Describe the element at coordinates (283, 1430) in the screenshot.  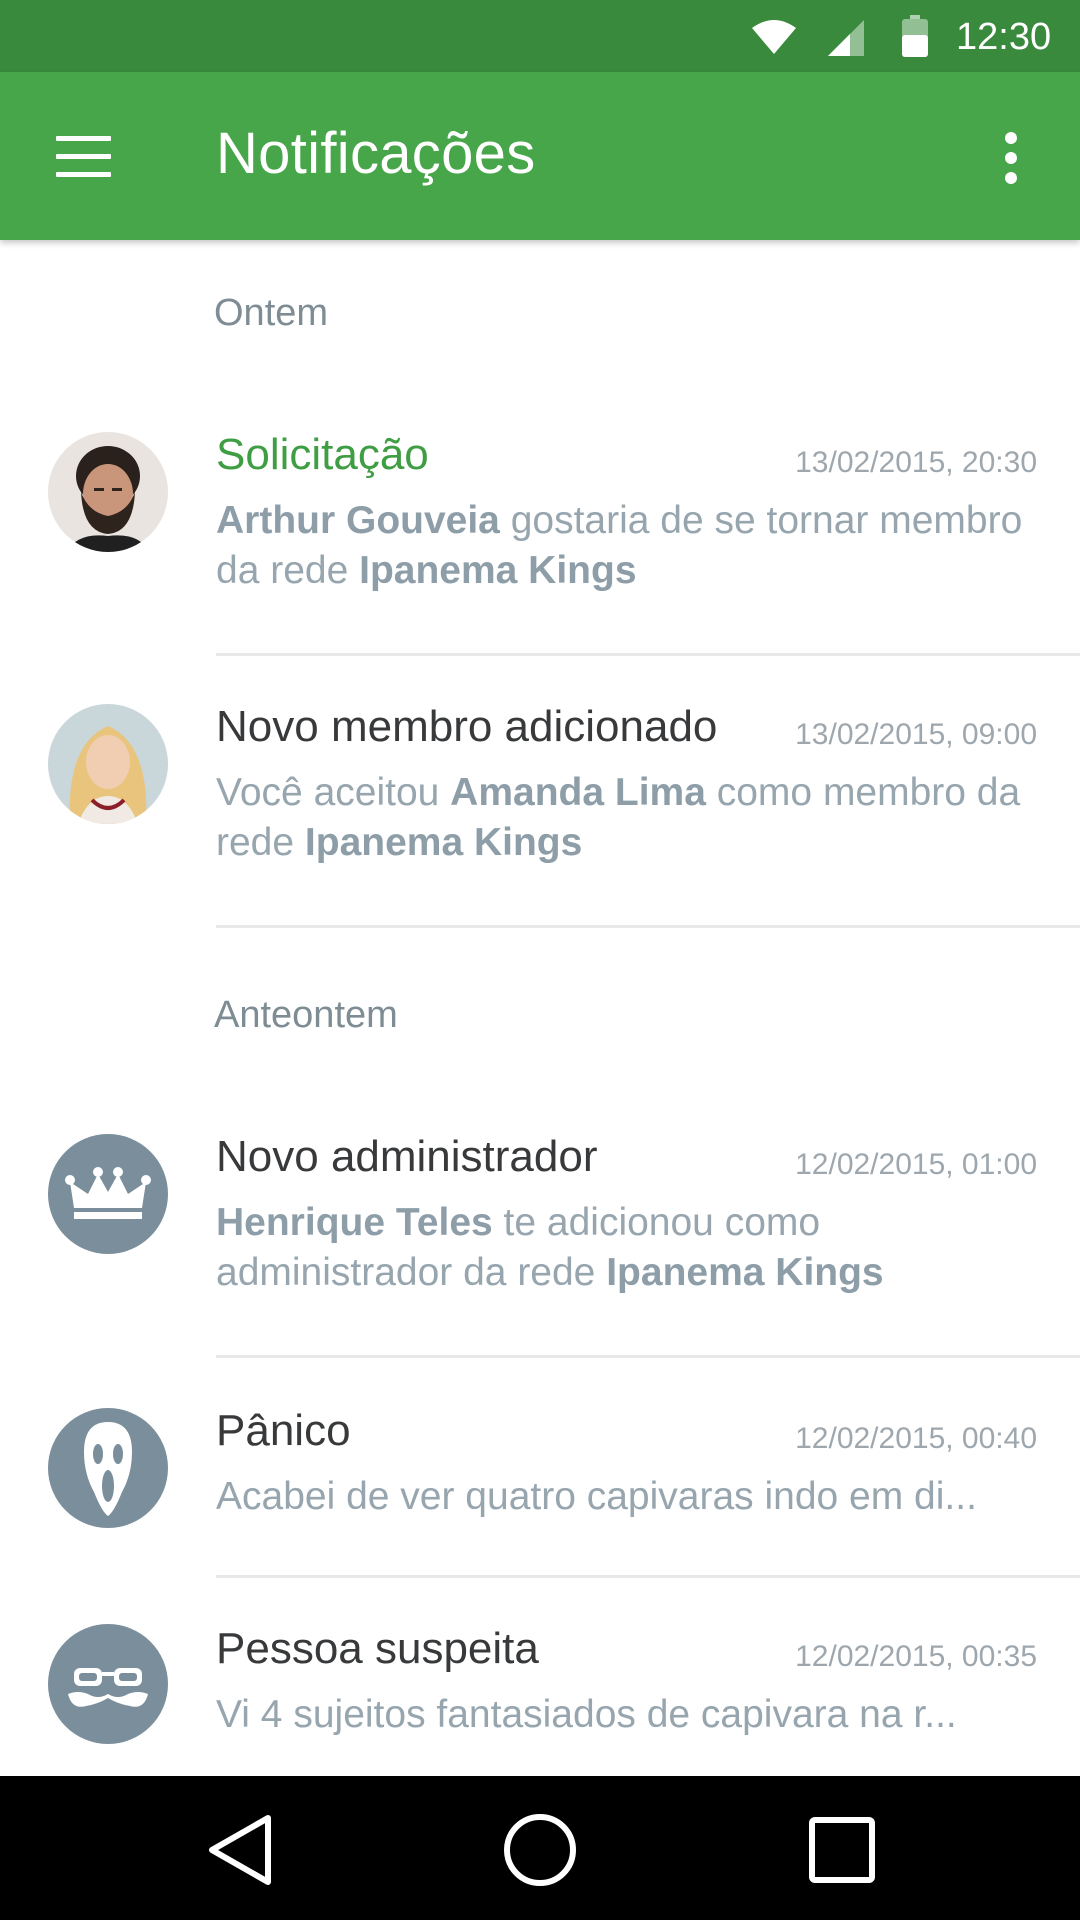
I see `notification-title: Pânico` at that location.